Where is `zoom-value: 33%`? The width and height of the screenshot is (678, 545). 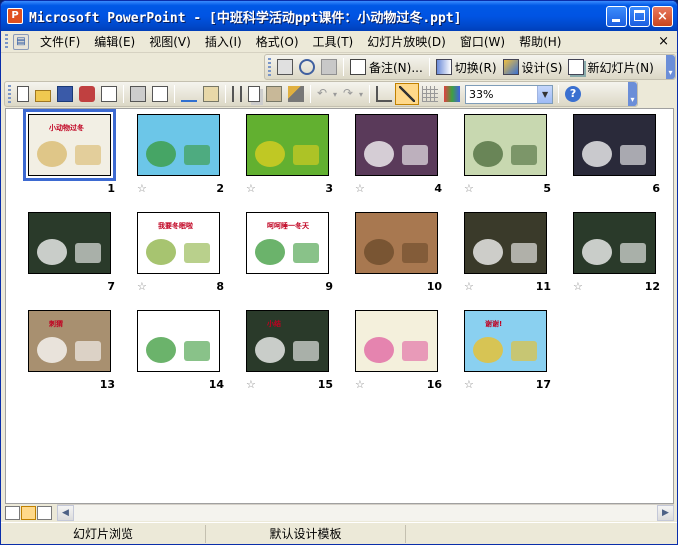 zoom-value: 33% is located at coordinates (501, 94).